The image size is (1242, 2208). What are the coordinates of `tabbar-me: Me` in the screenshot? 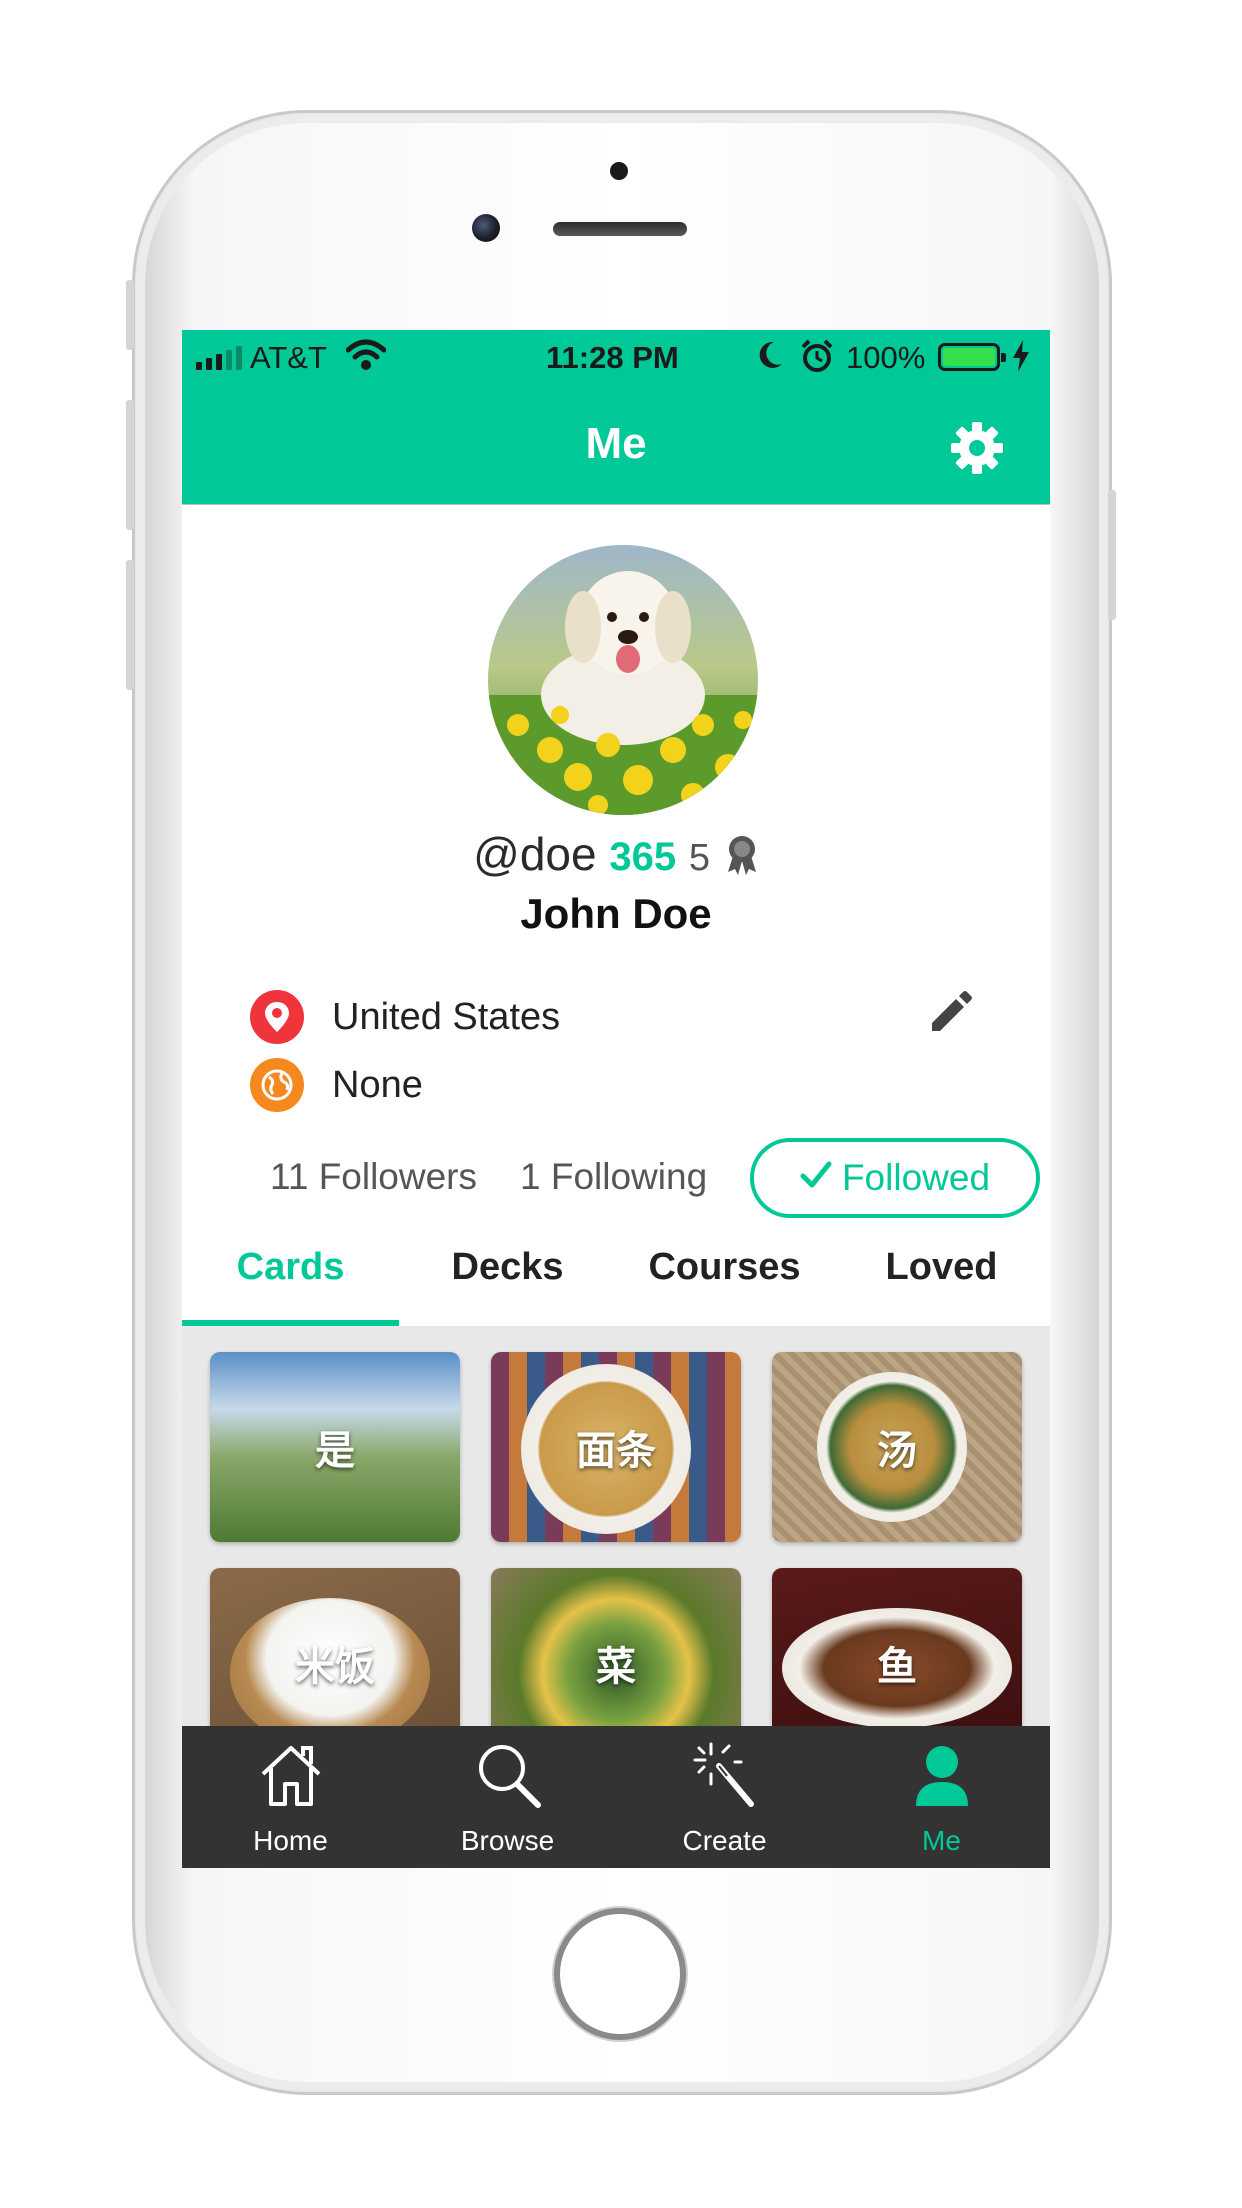 It's located at (941, 1797).